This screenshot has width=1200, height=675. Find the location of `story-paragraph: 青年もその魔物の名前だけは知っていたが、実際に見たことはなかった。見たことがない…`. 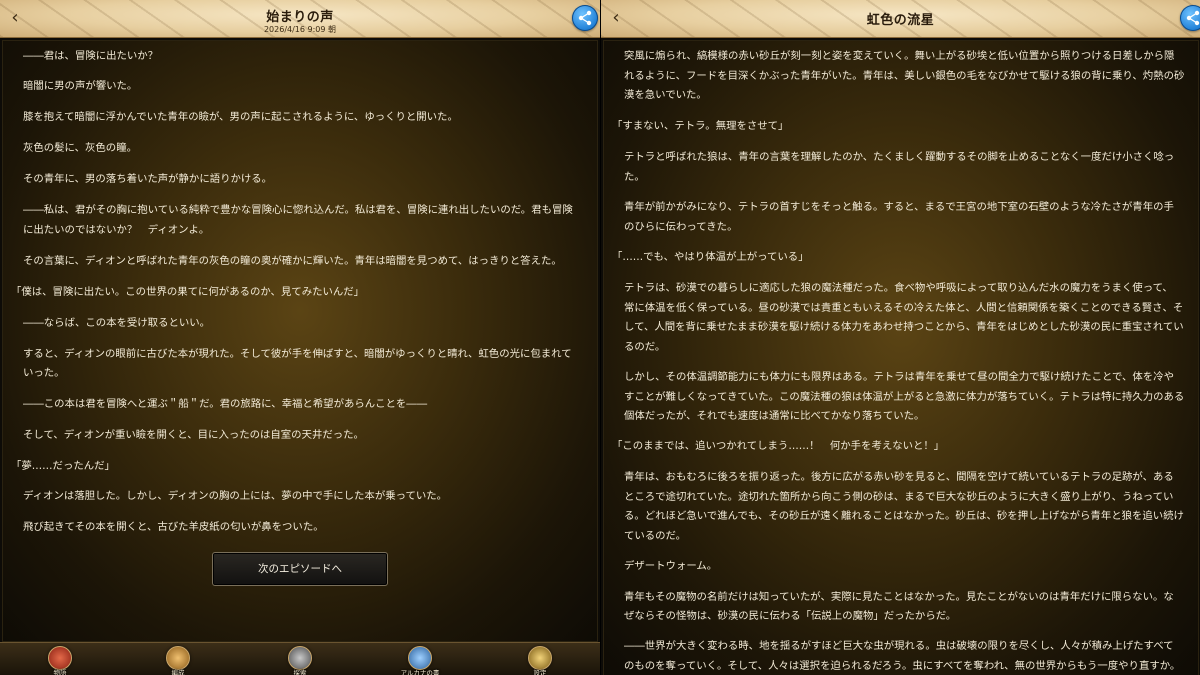

story-paragraph: 青年もその魔物の名前だけは知っていたが、実際に見たことはなかった。見たことがない… is located at coordinates (899, 597).